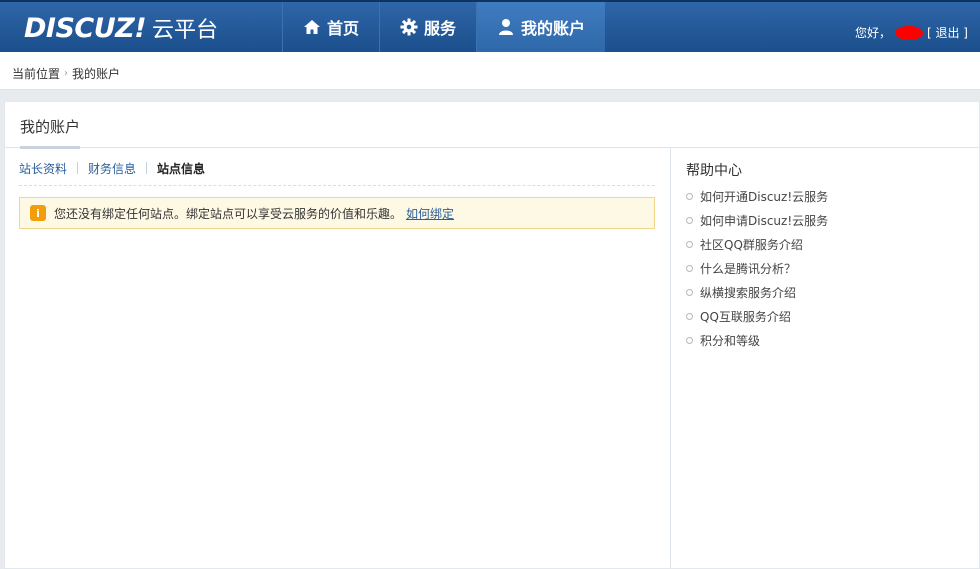  What do you see at coordinates (745, 316) in the screenshot?
I see `help-item-label: QQ互联服务介绍` at bounding box center [745, 316].